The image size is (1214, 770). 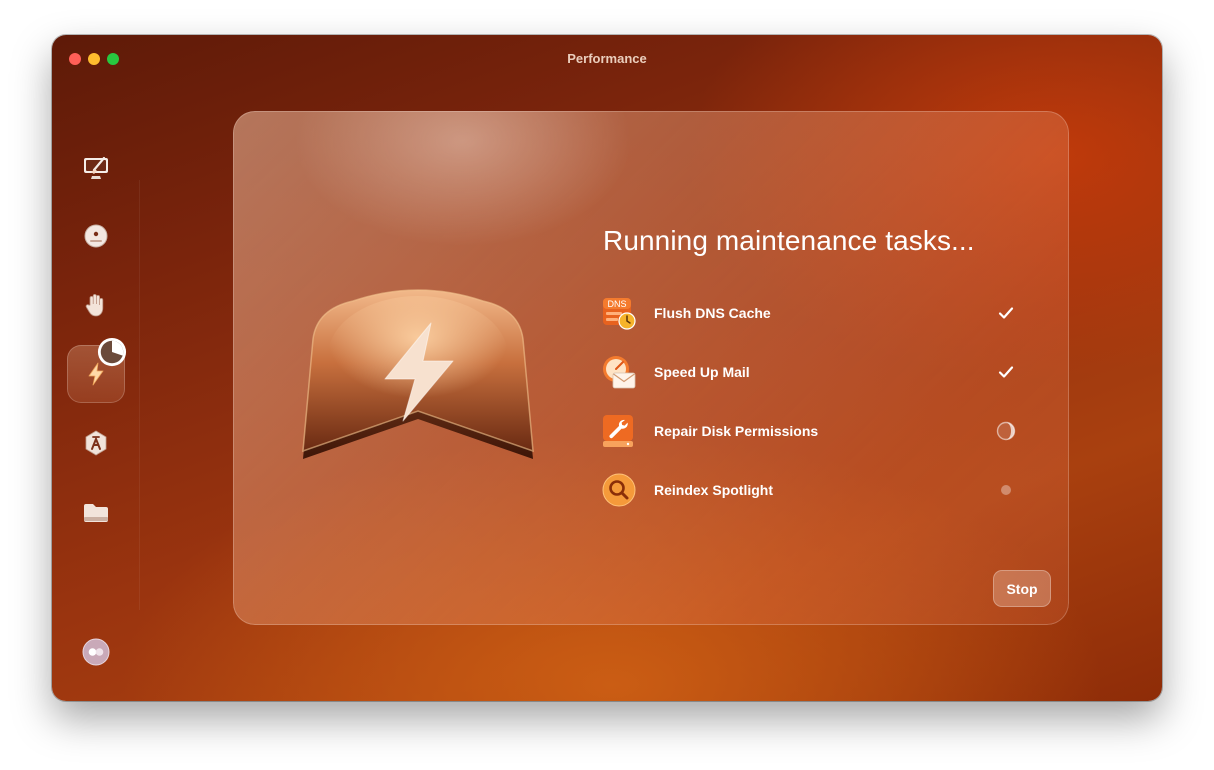 I want to click on sidebar-item-protection, so click(x=96, y=236).